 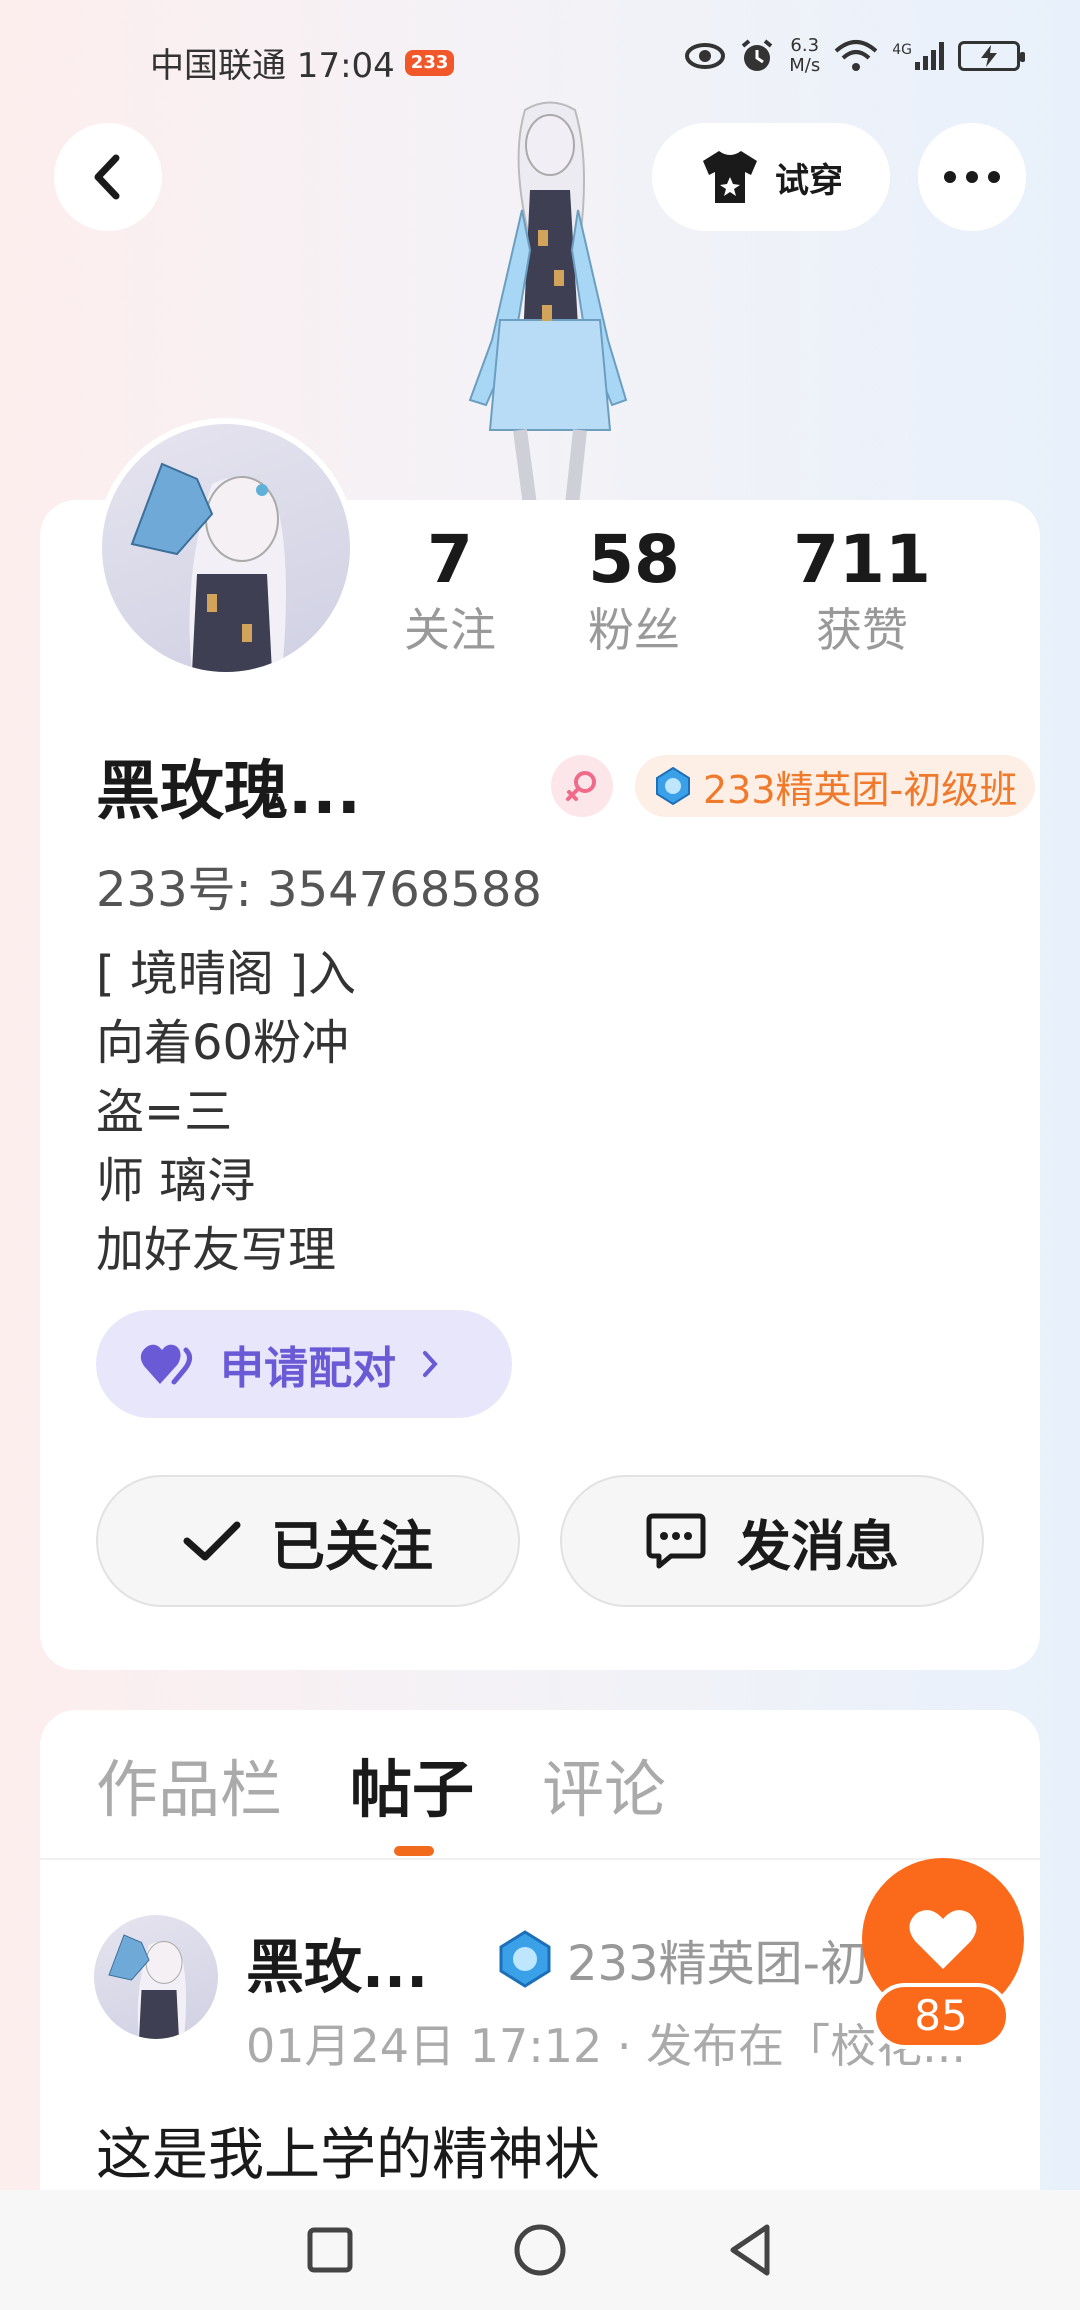 I want to click on chat-bubble-icon, so click(x=676, y=1541).